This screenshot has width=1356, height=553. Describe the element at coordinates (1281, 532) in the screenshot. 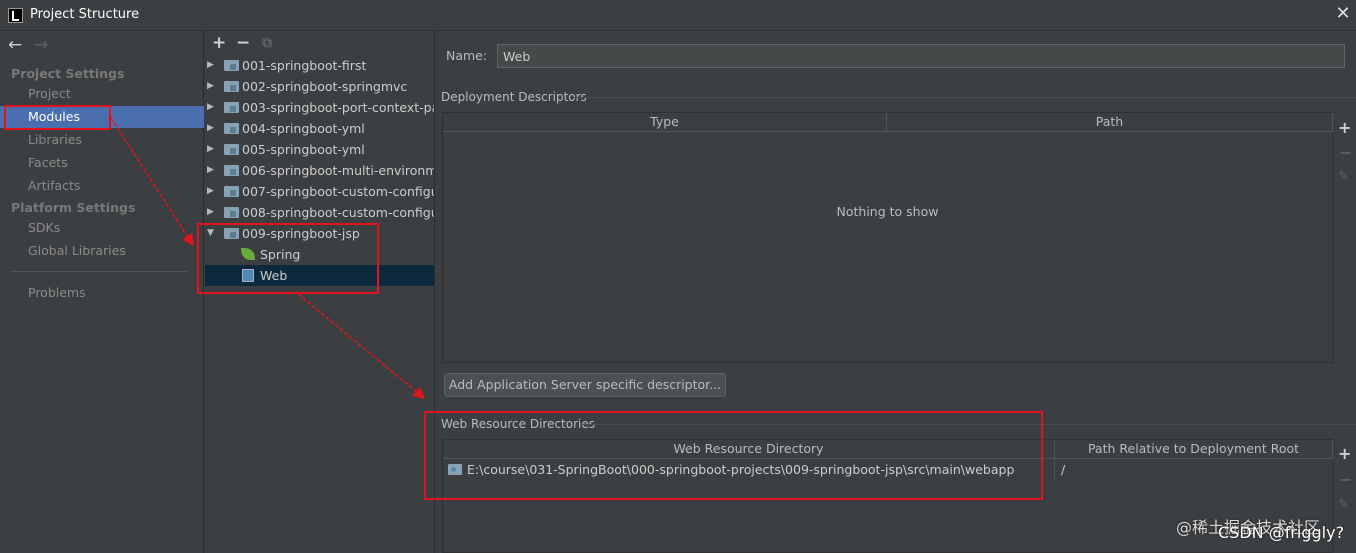

I see `csdn-watermark: CSDN @friggly?` at that location.